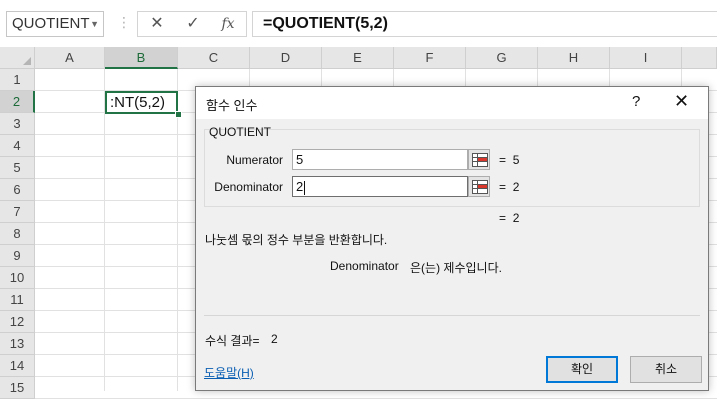  I want to click on formula-bar: QUOTIENT ▼ ⋮ ✕ ✓ fx =QUOTIENT(5,2), so click(358, 23).